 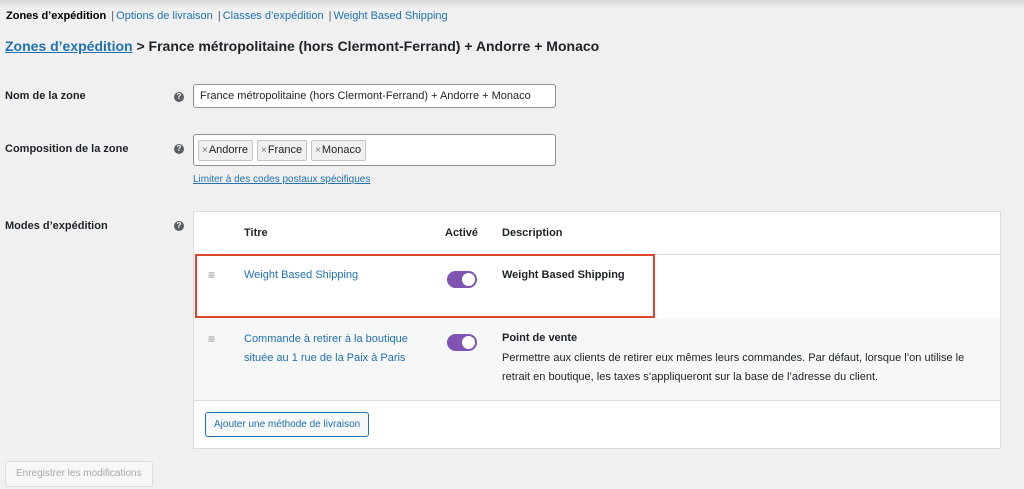 I want to click on region-tag-france: ×France, so click(x=282, y=150).